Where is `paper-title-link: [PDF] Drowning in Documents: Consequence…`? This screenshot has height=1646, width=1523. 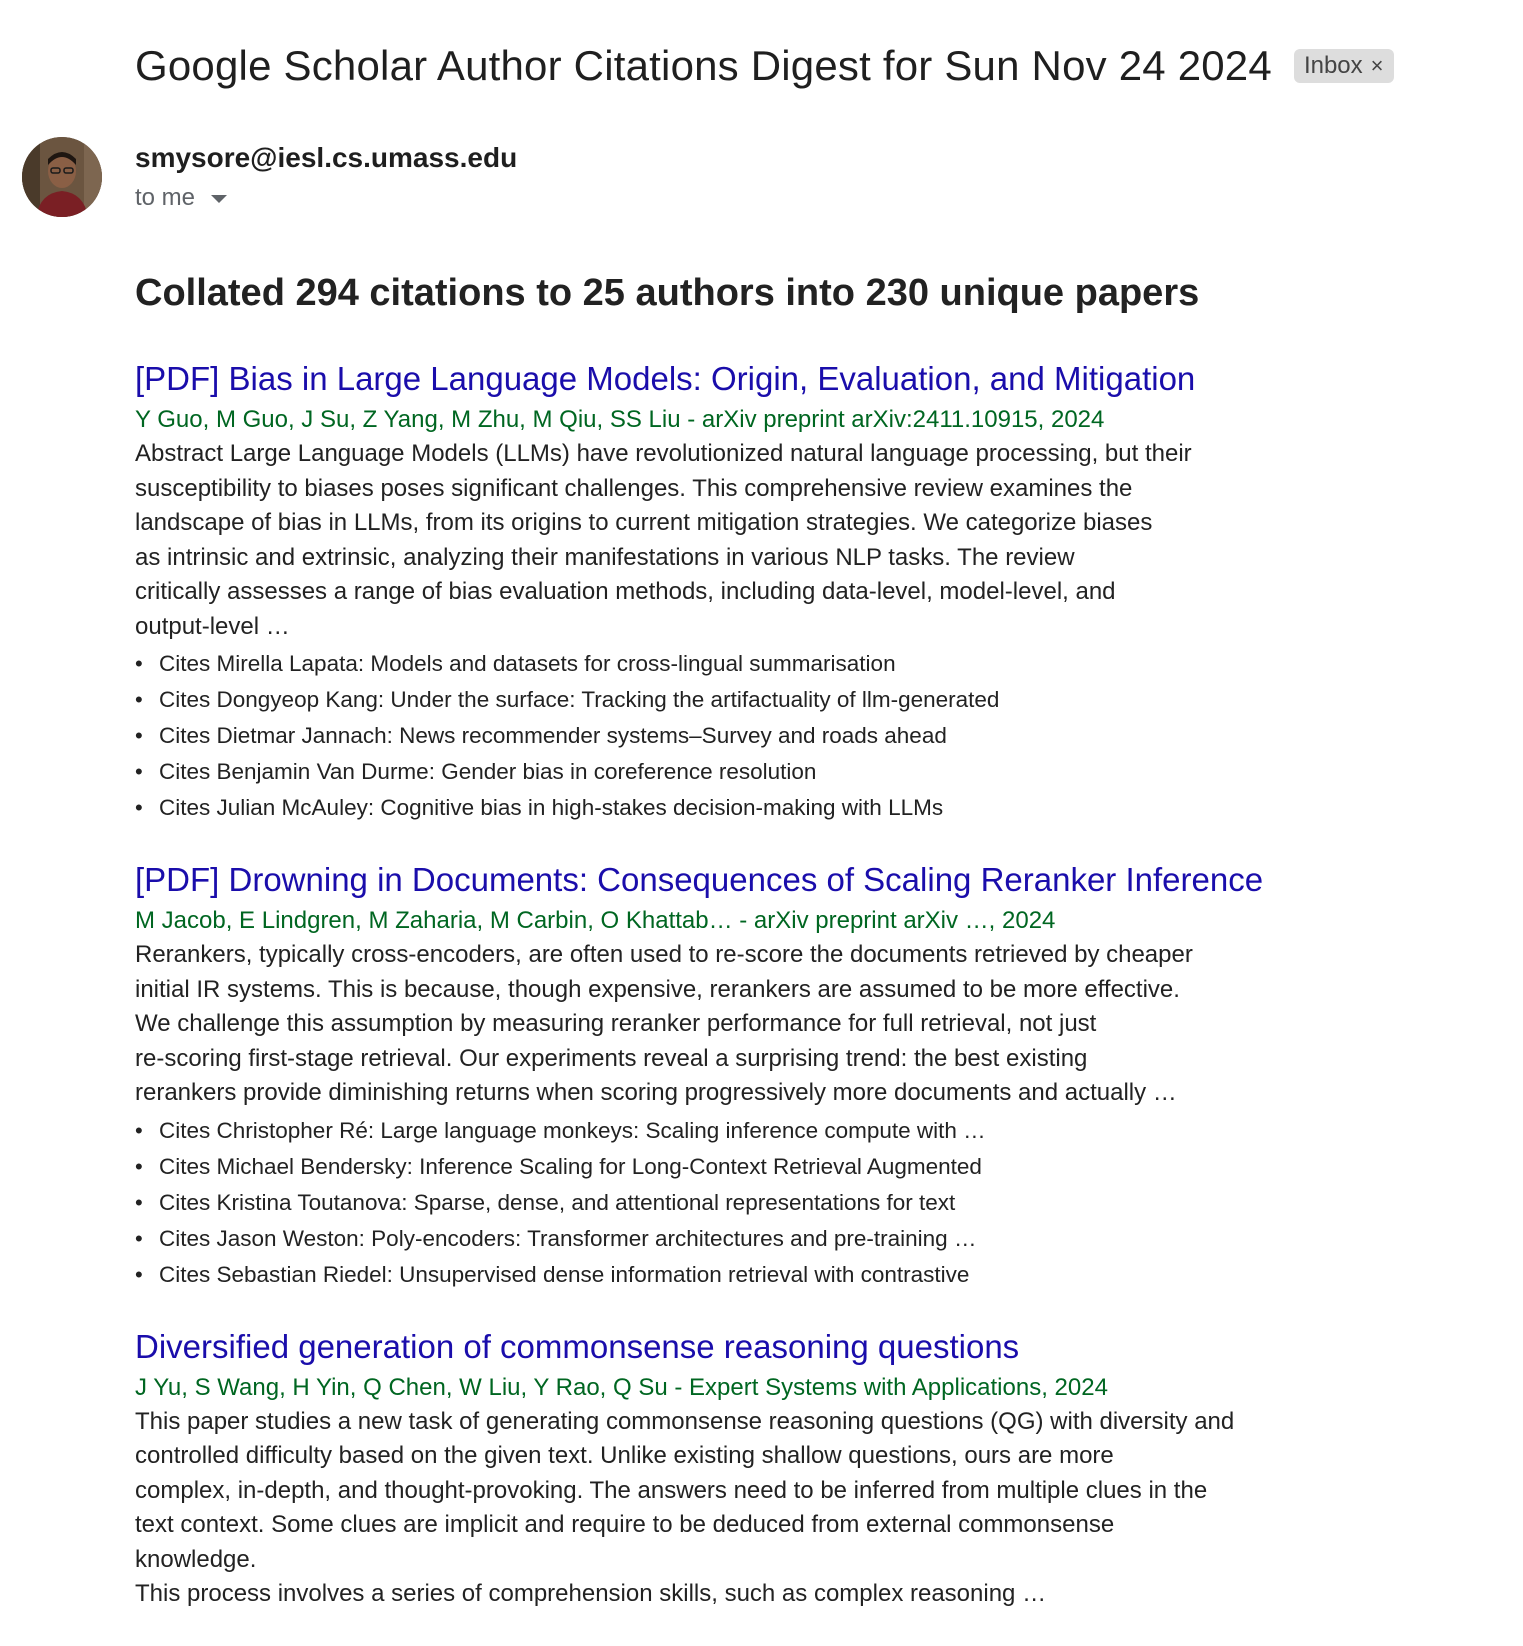
paper-title-link: [PDF] Drowning in Documents: Consequence… is located at coordinates (765, 880).